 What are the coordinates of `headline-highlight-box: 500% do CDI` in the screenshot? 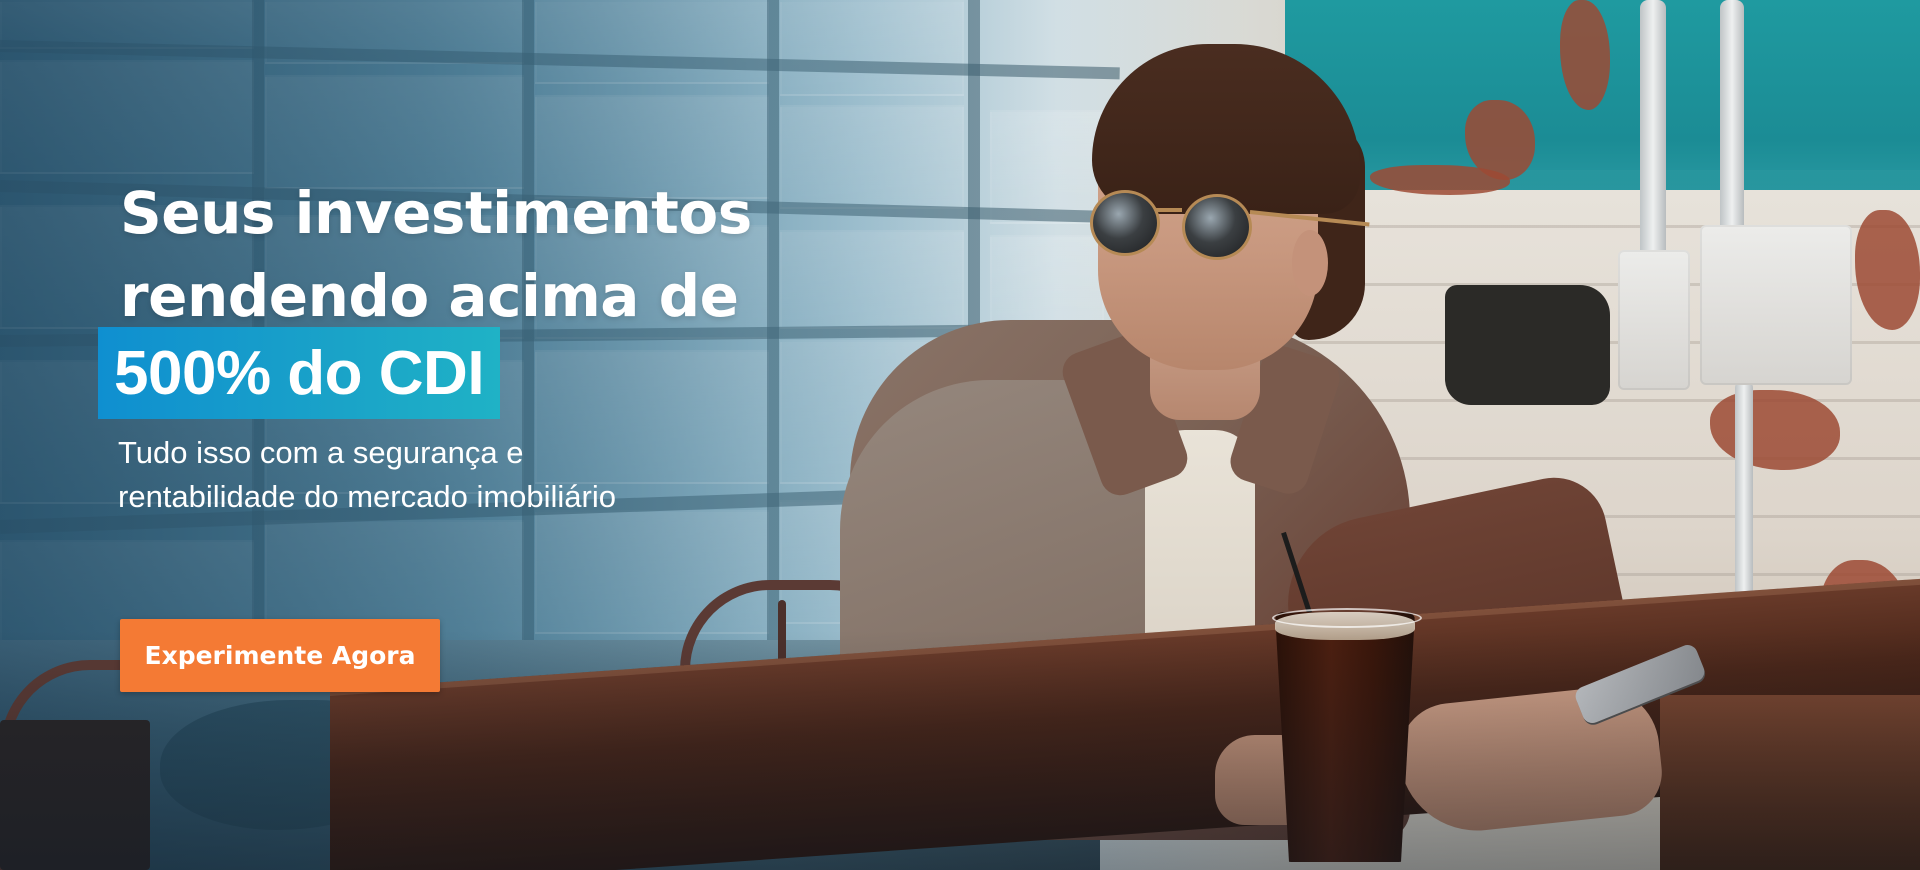 It's located at (299, 373).